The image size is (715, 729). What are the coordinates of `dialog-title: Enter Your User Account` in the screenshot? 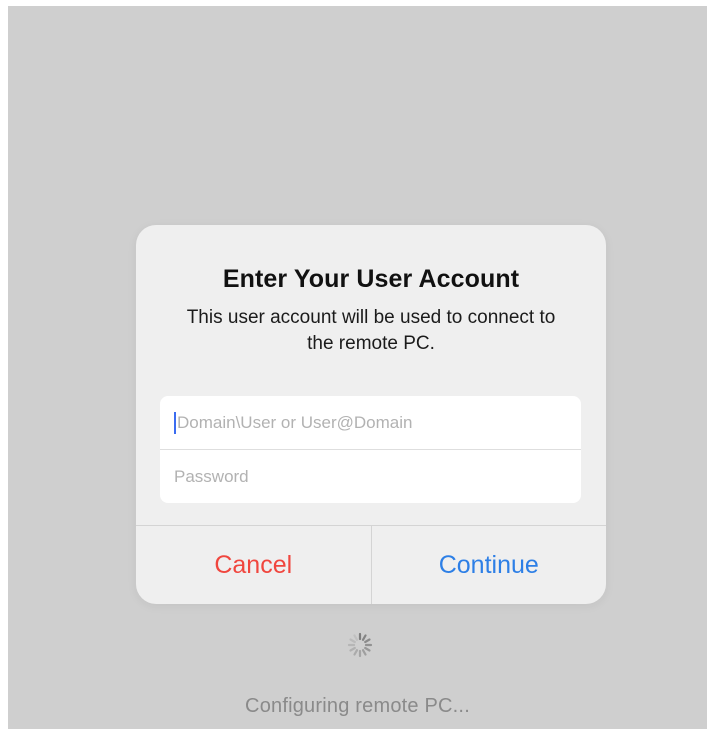 It's located at (371, 279).